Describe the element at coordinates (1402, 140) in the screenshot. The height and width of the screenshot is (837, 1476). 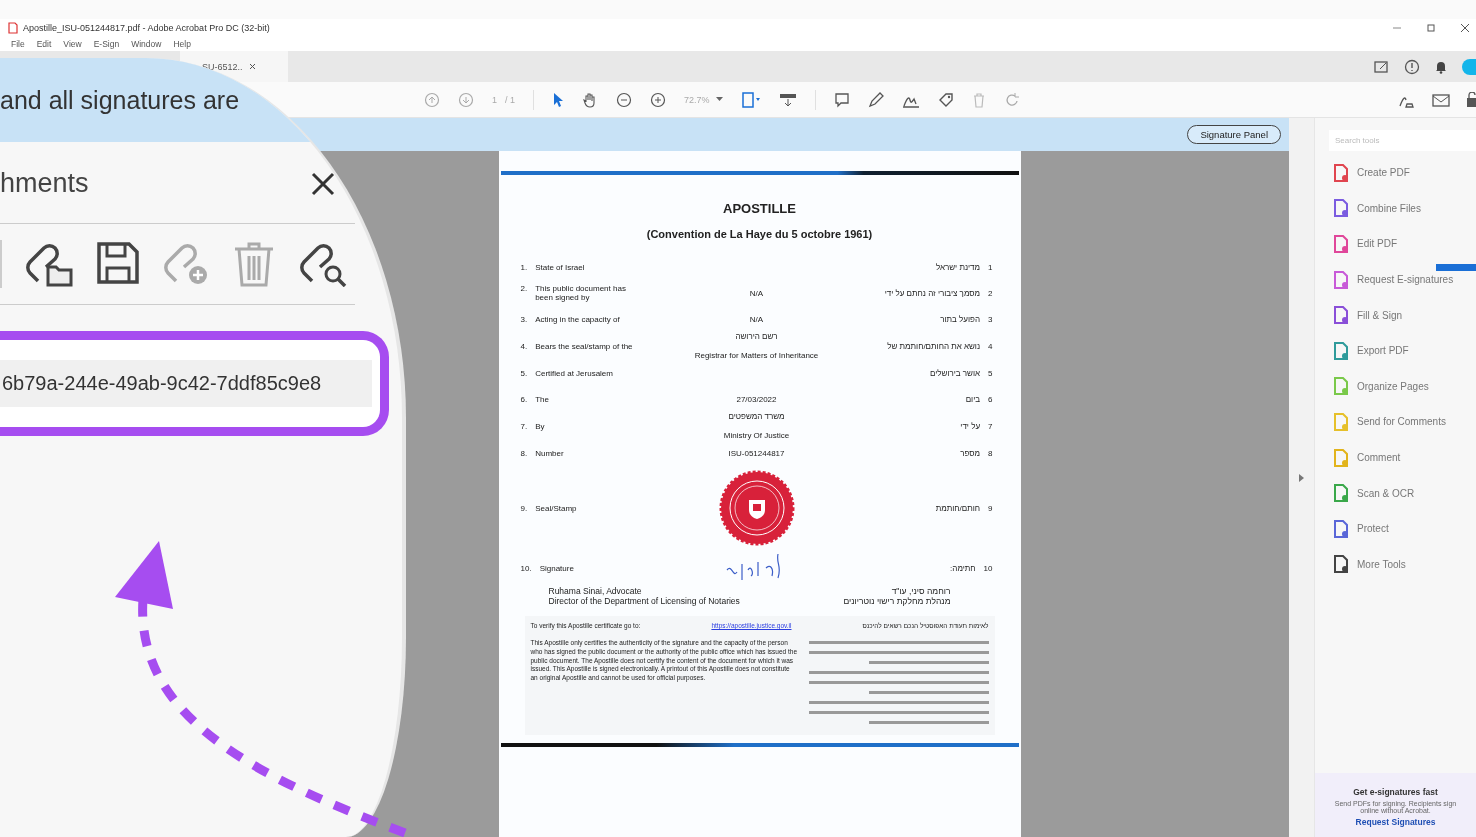
I see `search-field: Search tools` at that location.